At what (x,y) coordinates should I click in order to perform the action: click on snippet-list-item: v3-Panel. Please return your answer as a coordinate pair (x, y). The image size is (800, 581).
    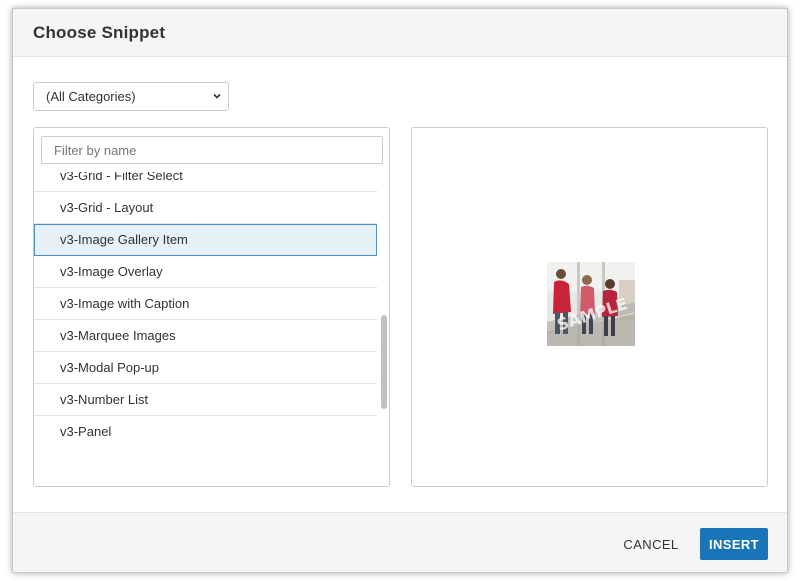
    Looking at the image, I should click on (205, 431).